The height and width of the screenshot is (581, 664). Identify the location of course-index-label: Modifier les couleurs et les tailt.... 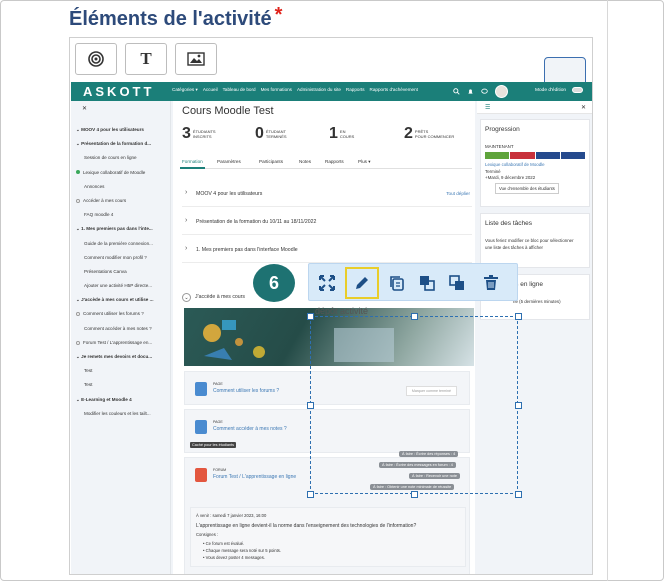
(117, 413).